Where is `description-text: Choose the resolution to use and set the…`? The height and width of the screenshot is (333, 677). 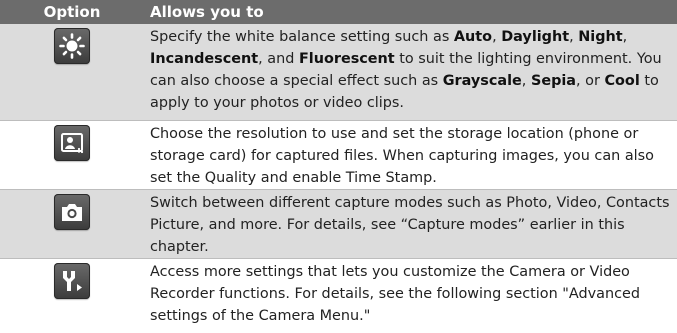 description-text: Choose the resolution to use and set the… is located at coordinates (402, 156).